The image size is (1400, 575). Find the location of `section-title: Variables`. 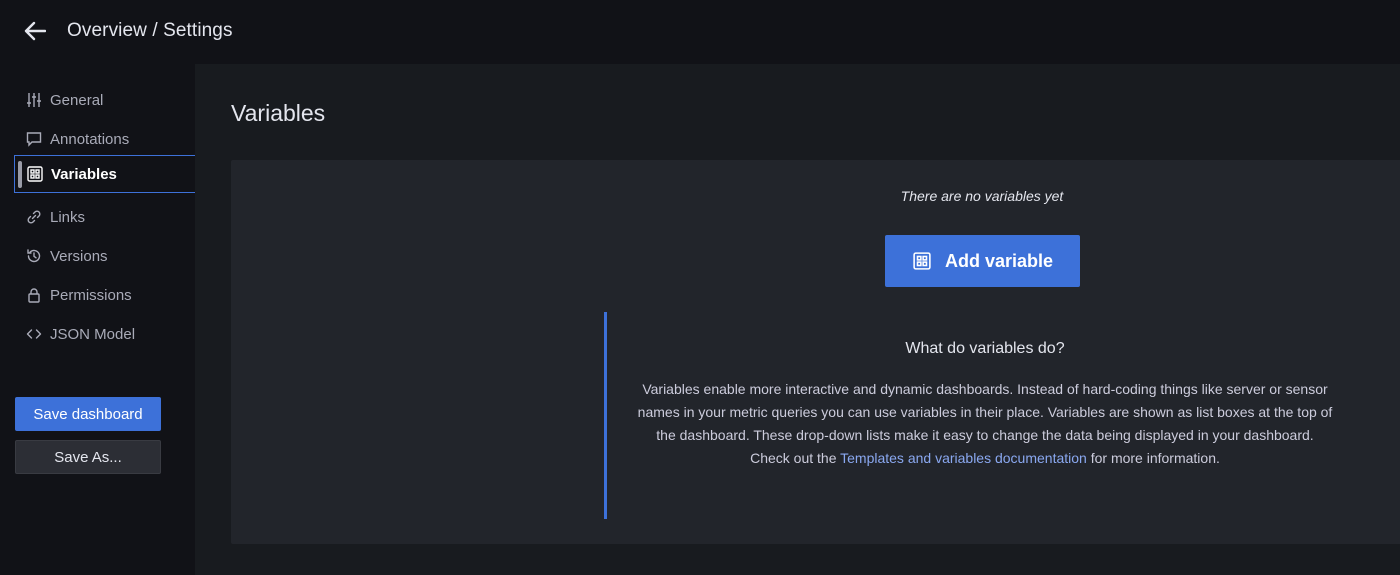

section-title: Variables is located at coordinates (278, 113).